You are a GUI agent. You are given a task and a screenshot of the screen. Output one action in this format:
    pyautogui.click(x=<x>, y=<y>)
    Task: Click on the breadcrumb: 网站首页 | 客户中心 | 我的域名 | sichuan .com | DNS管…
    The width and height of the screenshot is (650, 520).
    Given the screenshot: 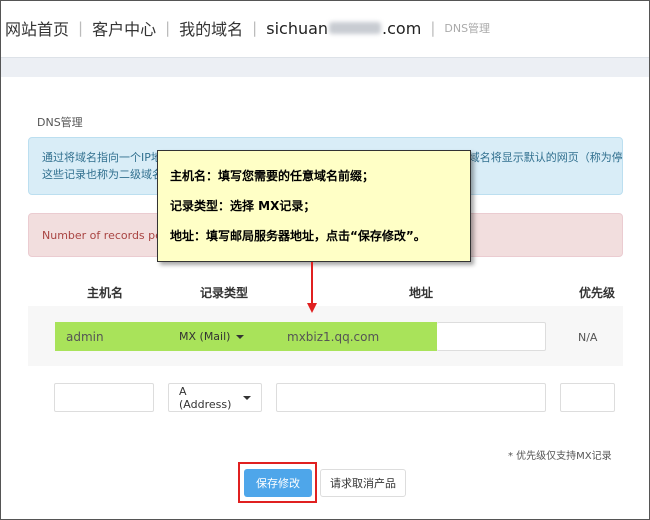 What is the action you would take?
    pyautogui.click(x=327, y=28)
    